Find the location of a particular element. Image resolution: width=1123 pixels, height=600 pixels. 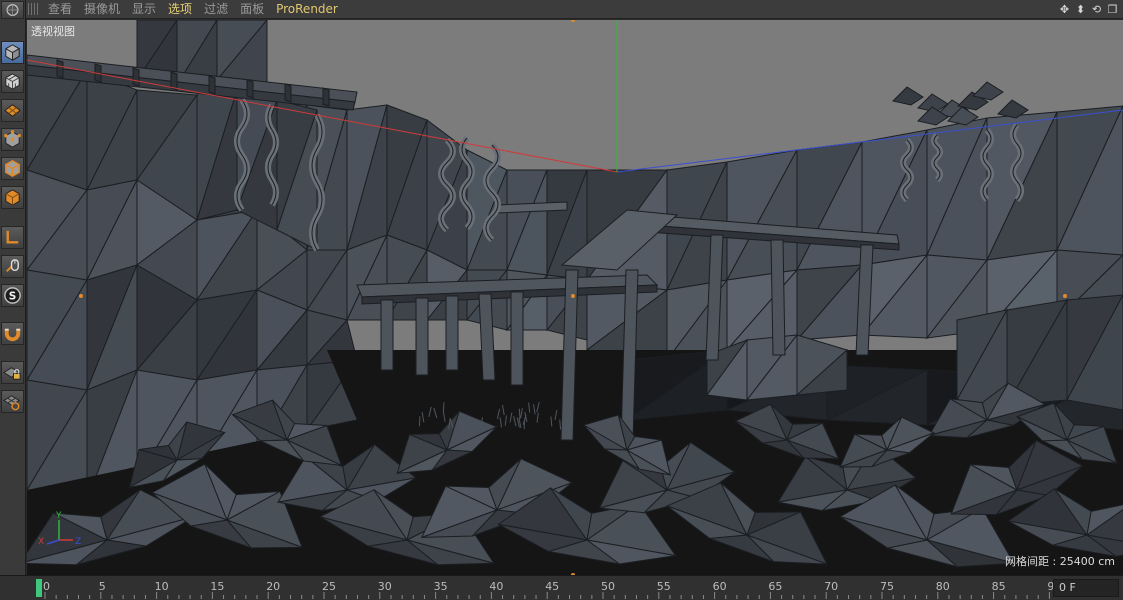

tool-button-polygon-mode is located at coordinates (12, 197).